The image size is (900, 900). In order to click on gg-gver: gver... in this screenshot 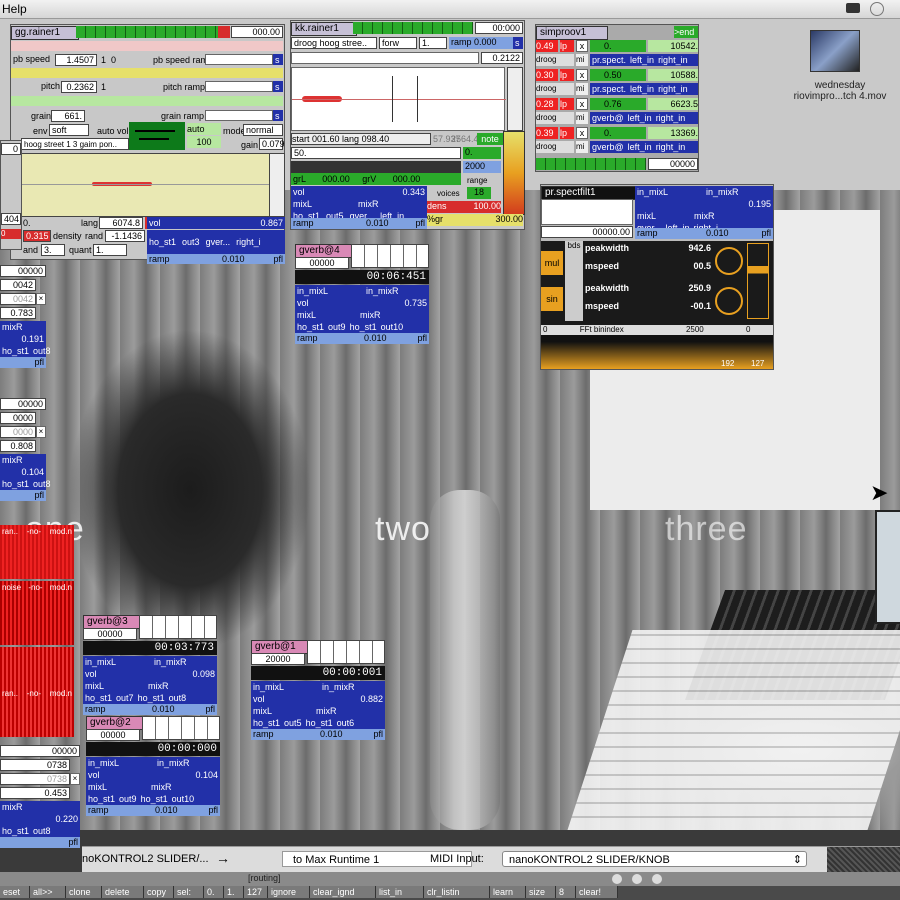, I will do `click(218, 242)`.